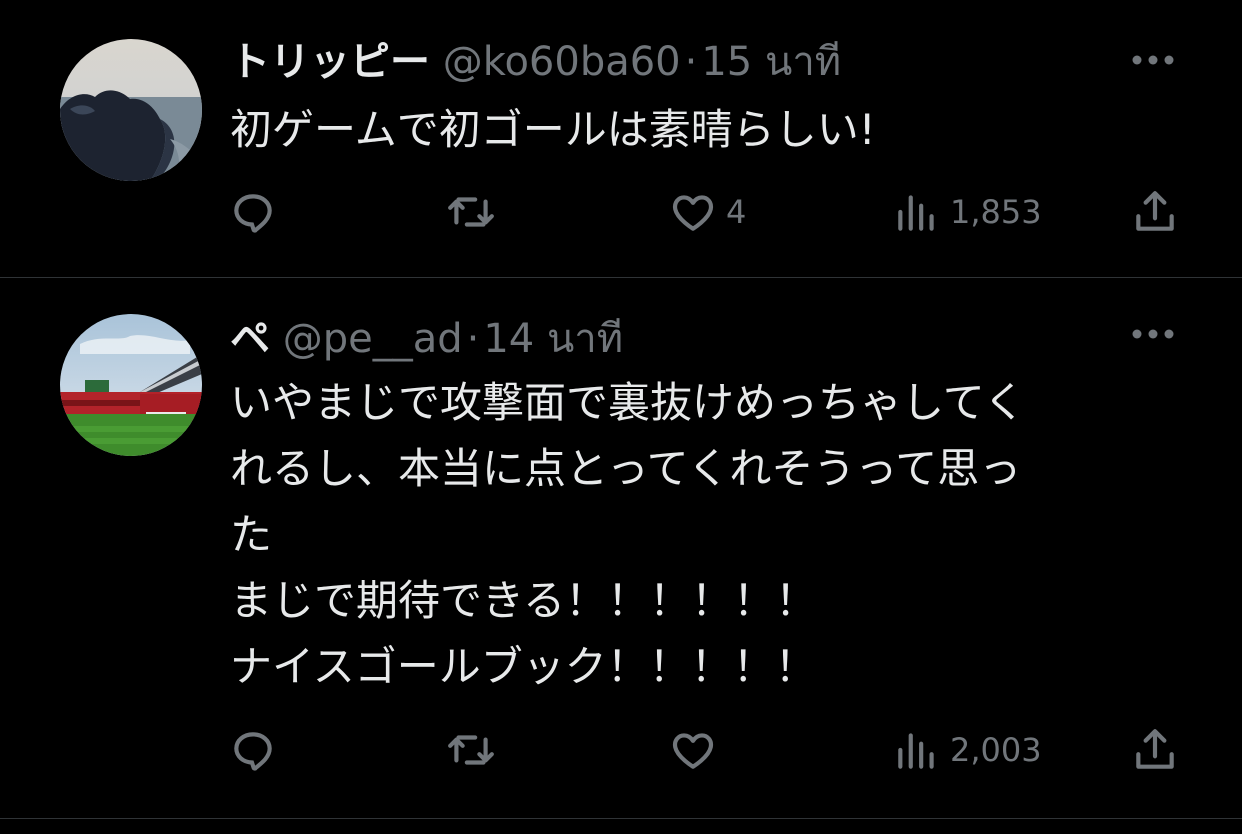  I want to click on timestamp: 14 นาที, so click(553, 339).